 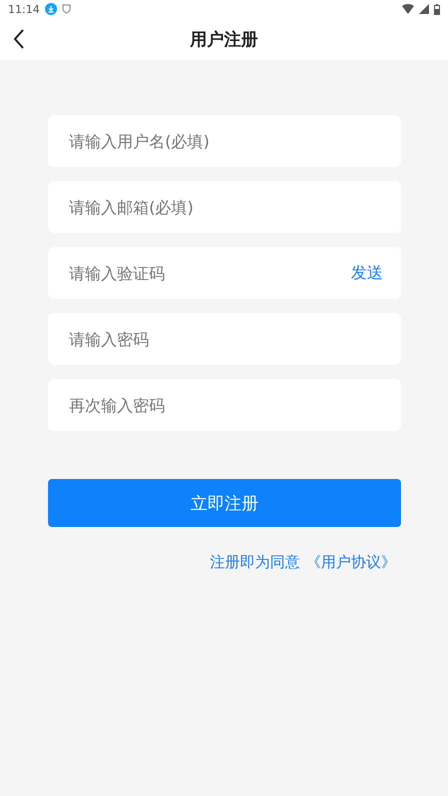 I want to click on text-input: 再次输入密码, so click(x=225, y=405).